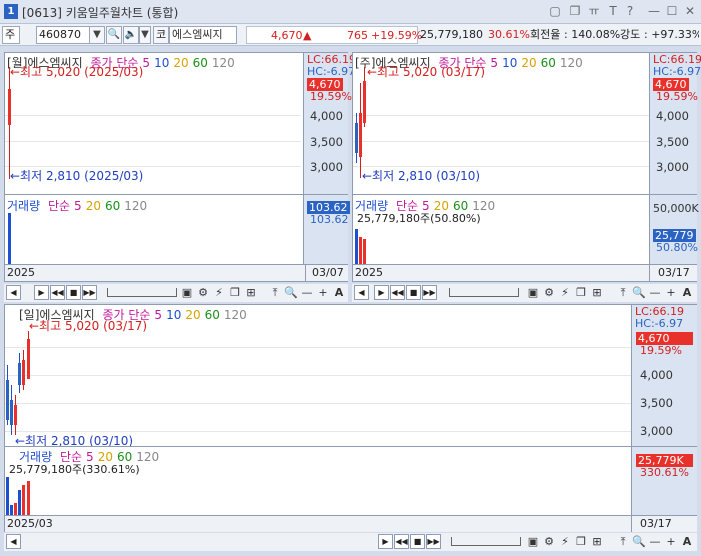  What do you see at coordinates (331, 71) in the screenshot?
I see `hc-value: HC:-6.97` at bounding box center [331, 71].